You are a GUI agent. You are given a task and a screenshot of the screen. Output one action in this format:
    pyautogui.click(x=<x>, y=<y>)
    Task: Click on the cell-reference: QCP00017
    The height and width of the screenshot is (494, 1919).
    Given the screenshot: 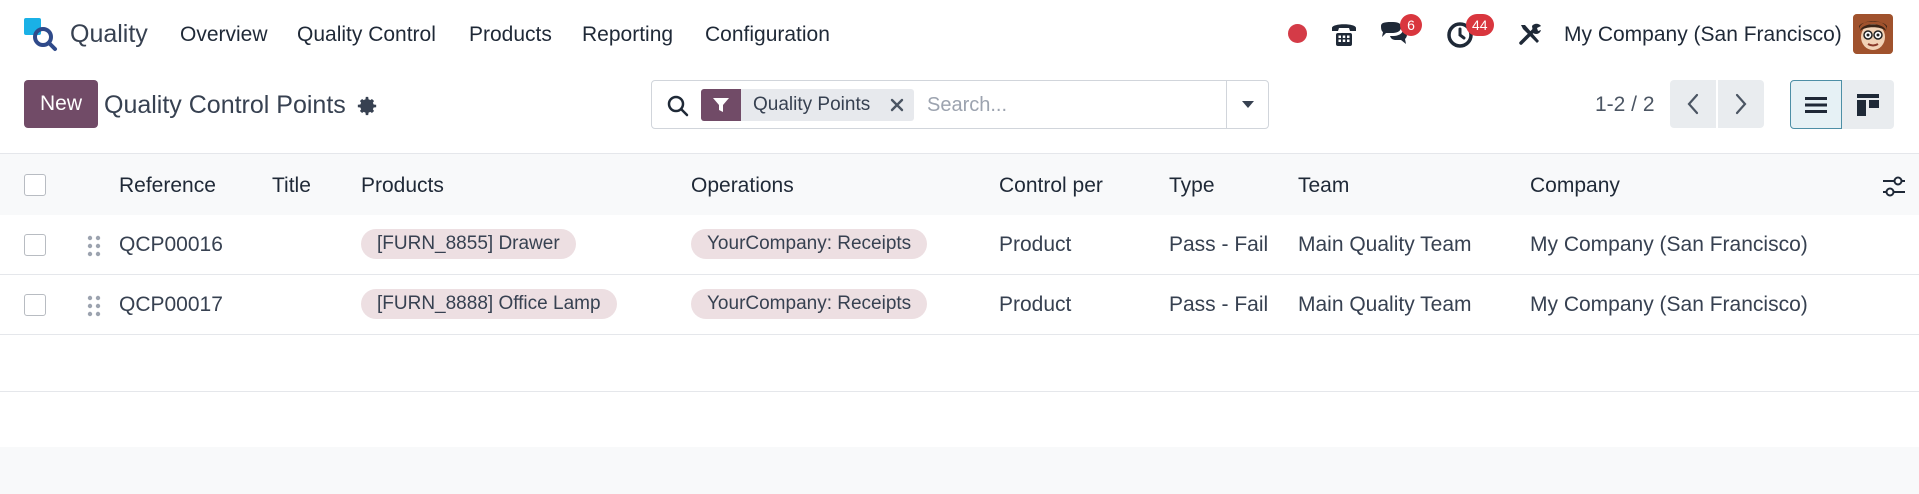 What is the action you would take?
    pyautogui.click(x=171, y=304)
    